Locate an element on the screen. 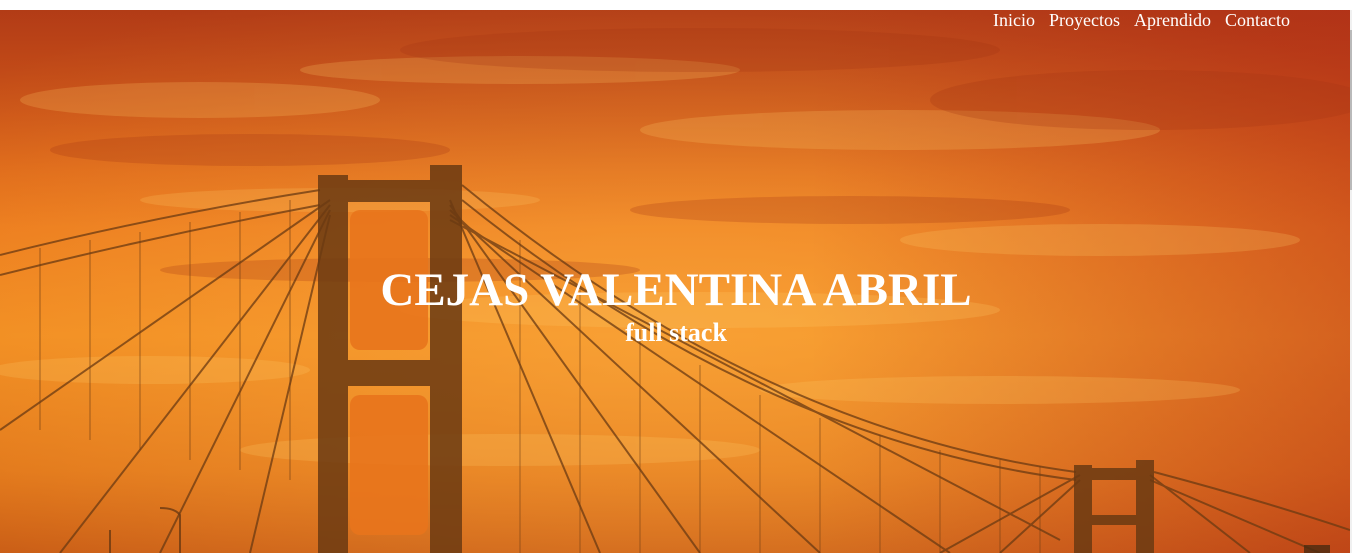 The image size is (1352, 553). nav-link-inicio: Inicio is located at coordinates (1014, 20).